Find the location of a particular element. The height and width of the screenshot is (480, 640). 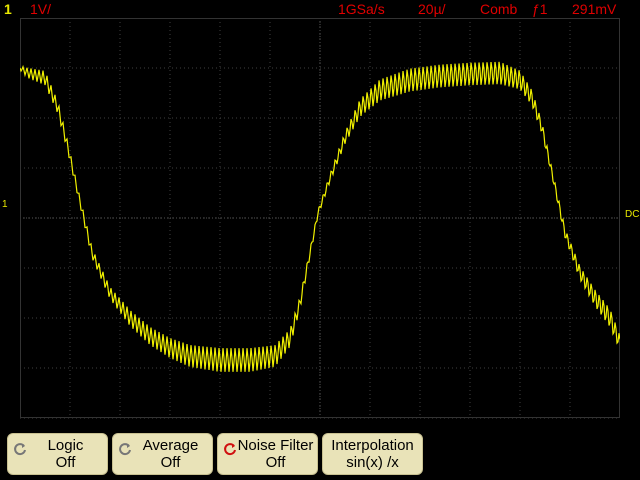

average-softkey: Average Off is located at coordinates (162, 454).